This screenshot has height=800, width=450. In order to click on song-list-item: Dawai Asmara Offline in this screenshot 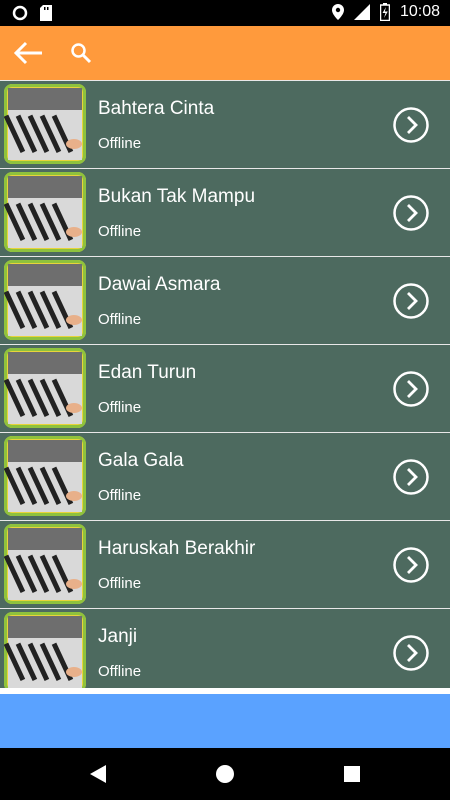, I will do `click(225, 300)`.